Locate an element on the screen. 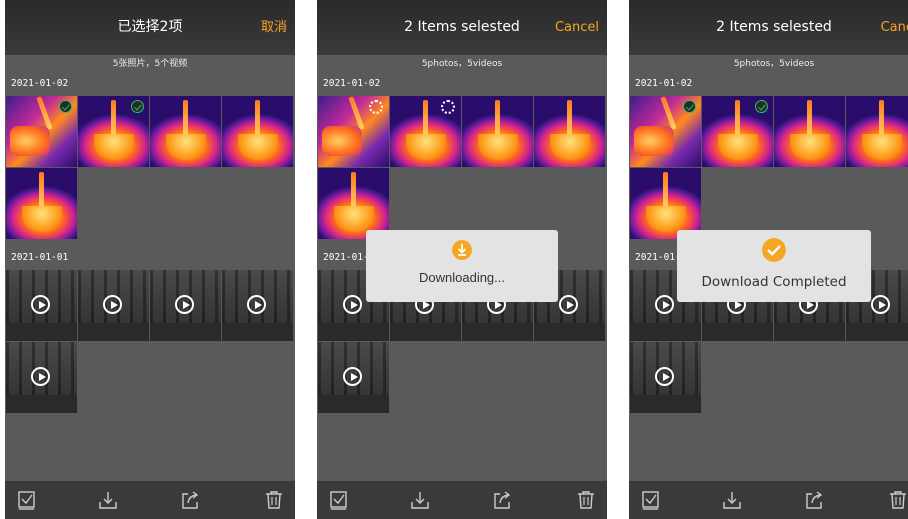 This screenshot has width=908, height=519. header-bar: 2 Items selested Cance is located at coordinates (768, 27).